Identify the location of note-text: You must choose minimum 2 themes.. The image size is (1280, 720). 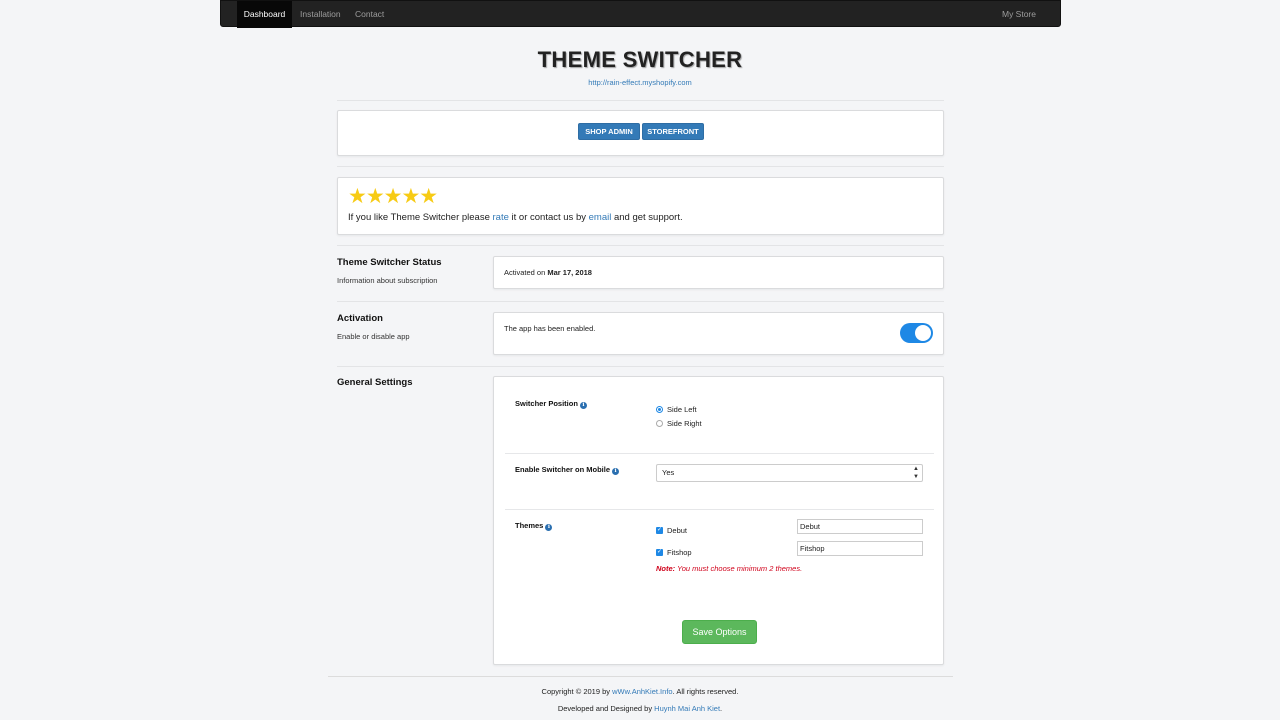
(739, 568).